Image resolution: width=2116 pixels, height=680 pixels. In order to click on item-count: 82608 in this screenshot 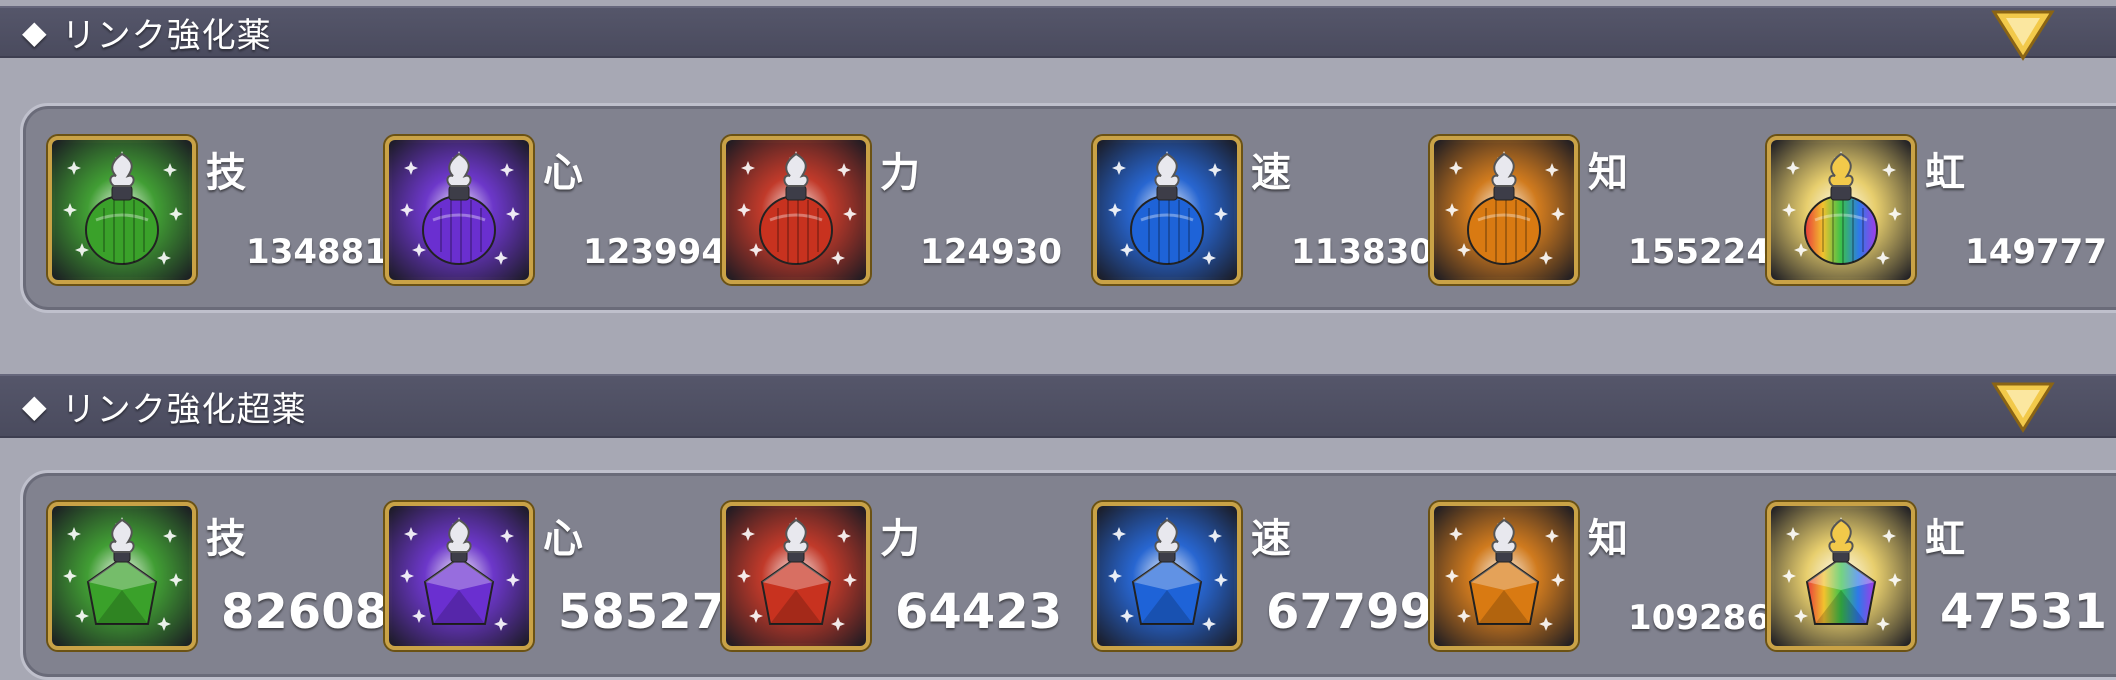, I will do `click(304, 612)`.